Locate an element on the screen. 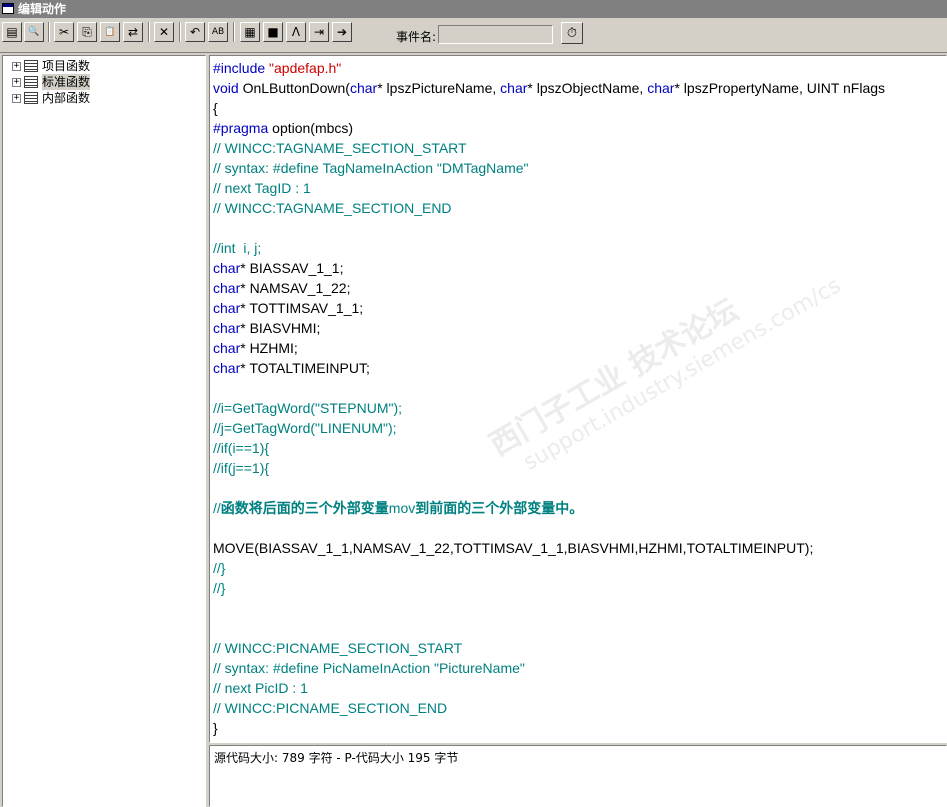  code-line: //j=GetTagWord("LINENUM"); is located at coordinates (305, 428).